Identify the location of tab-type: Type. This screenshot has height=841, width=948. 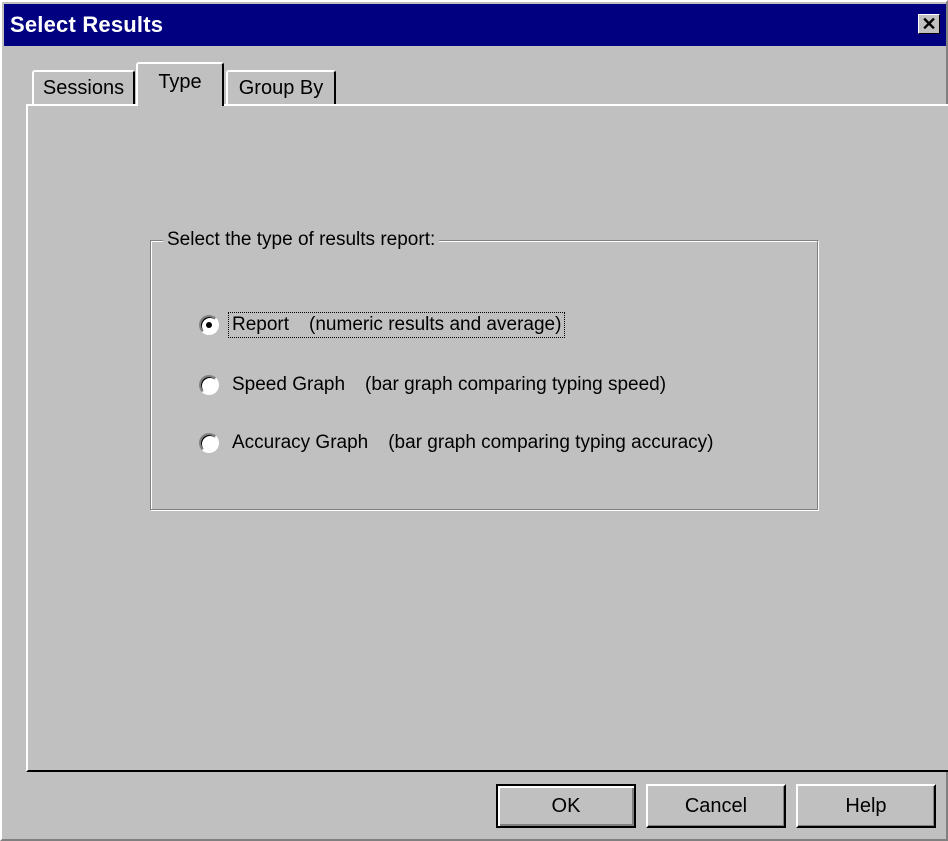
(180, 84).